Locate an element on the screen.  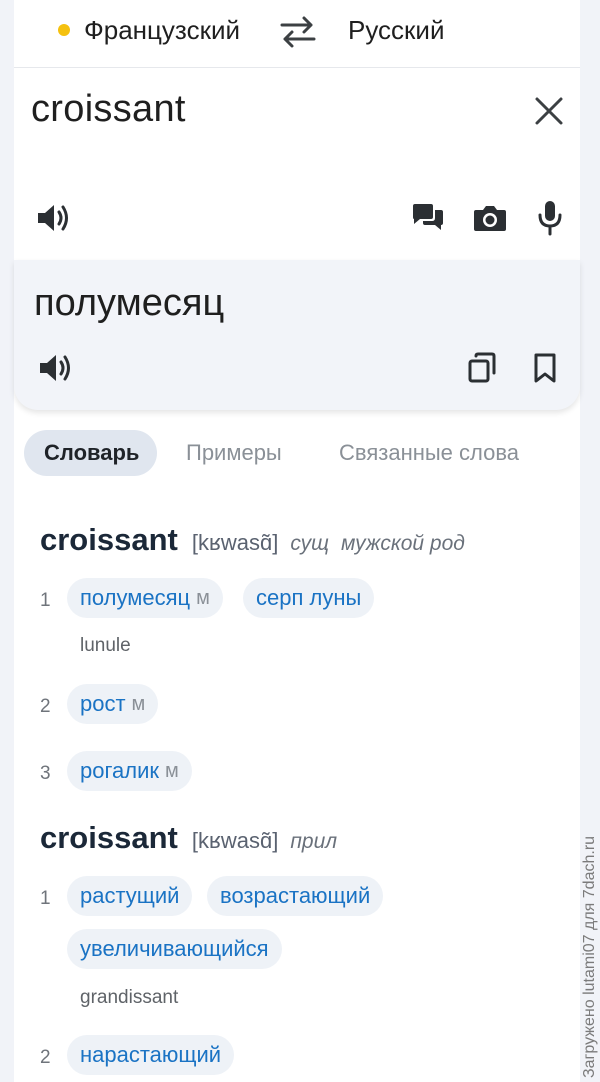
swap-icon is located at coordinates (298, 32).